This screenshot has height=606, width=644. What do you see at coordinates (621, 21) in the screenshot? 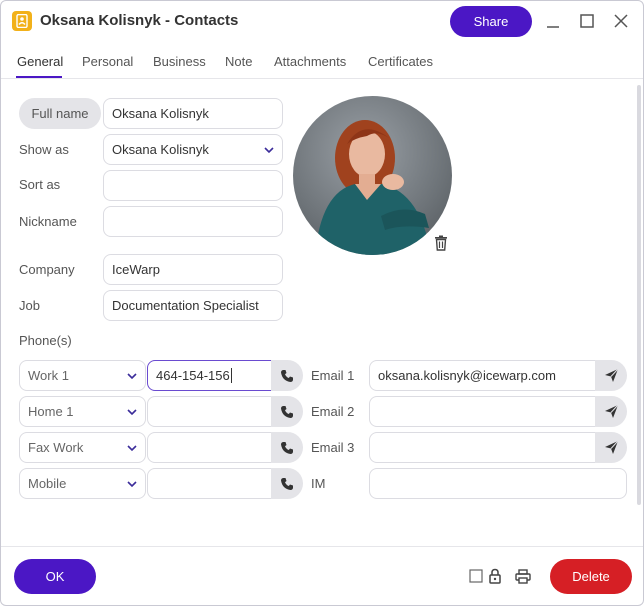
I see `close-icon` at bounding box center [621, 21].